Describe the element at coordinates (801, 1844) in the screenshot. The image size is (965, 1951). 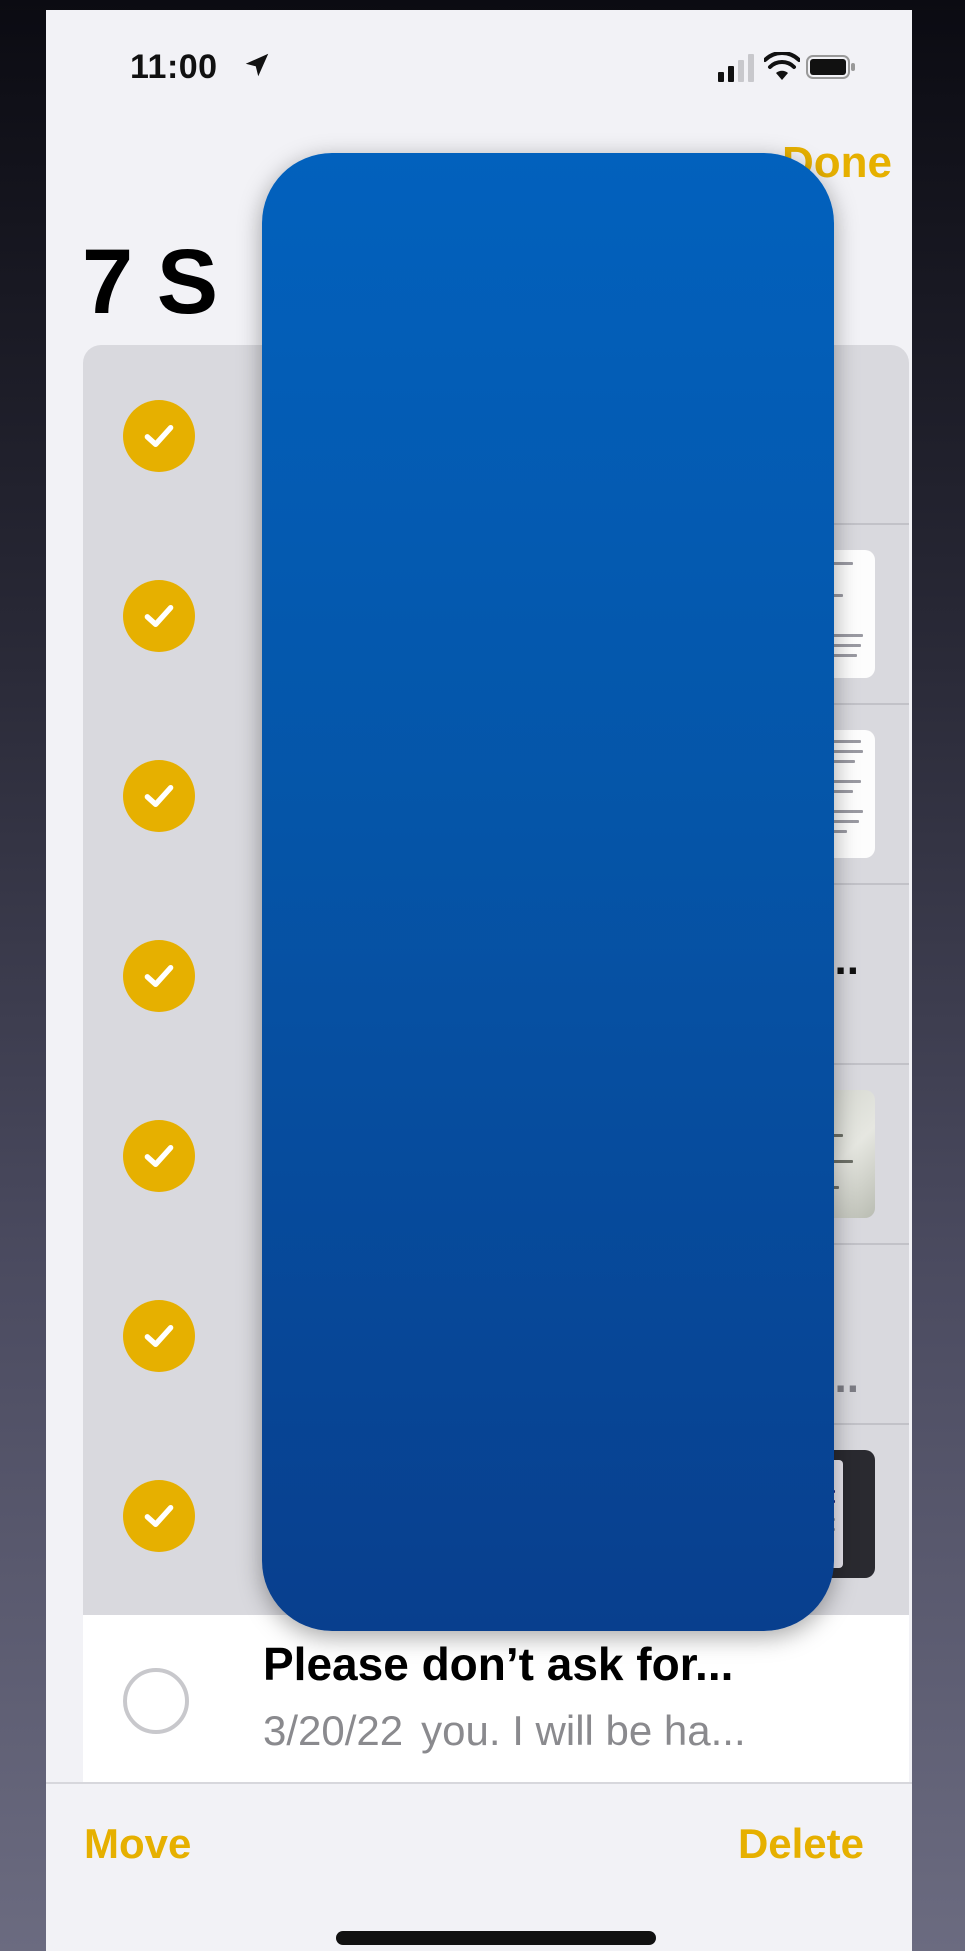
I see `delete-button: Delete` at that location.